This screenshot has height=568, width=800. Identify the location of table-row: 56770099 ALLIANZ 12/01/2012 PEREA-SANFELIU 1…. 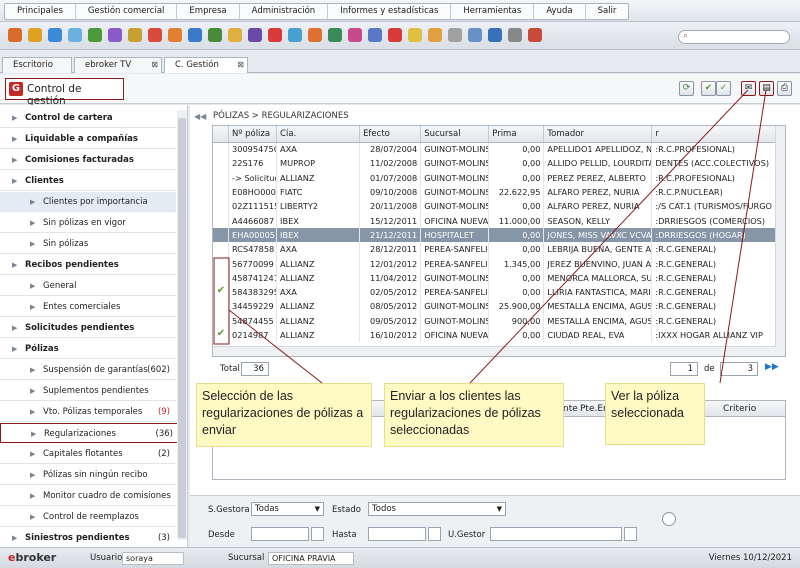
(499, 263).